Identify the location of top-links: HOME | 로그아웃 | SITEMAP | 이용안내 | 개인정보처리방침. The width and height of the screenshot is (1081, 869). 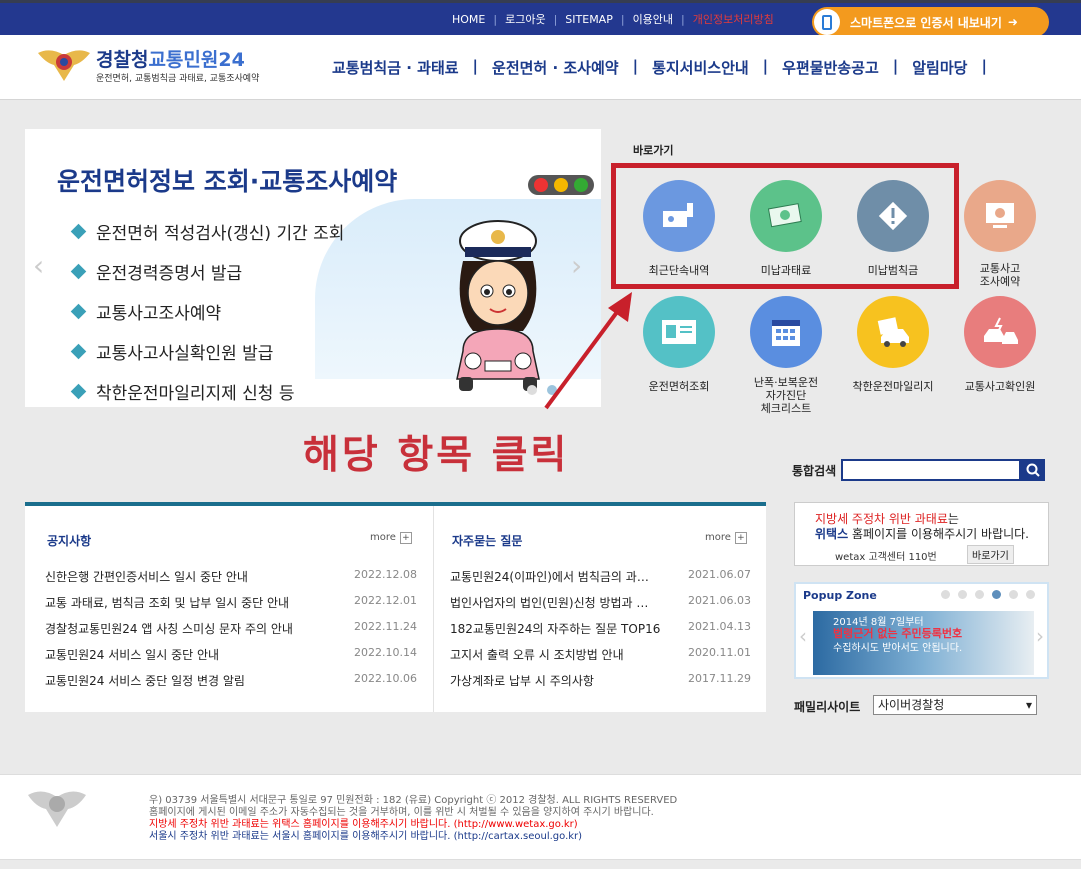
(613, 19).